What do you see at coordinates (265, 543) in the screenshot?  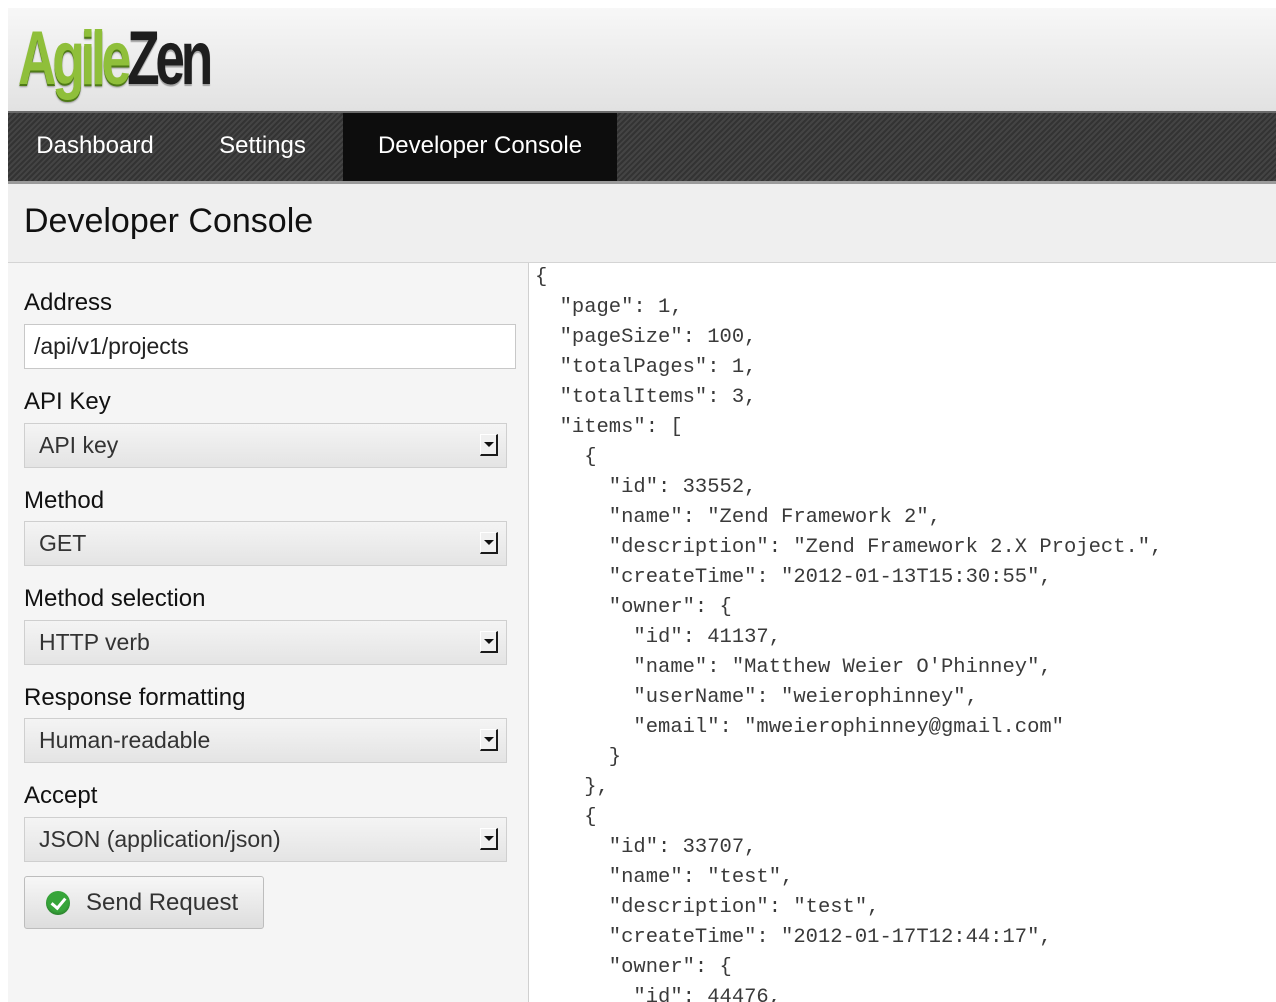 I see `method-select: GET` at bounding box center [265, 543].